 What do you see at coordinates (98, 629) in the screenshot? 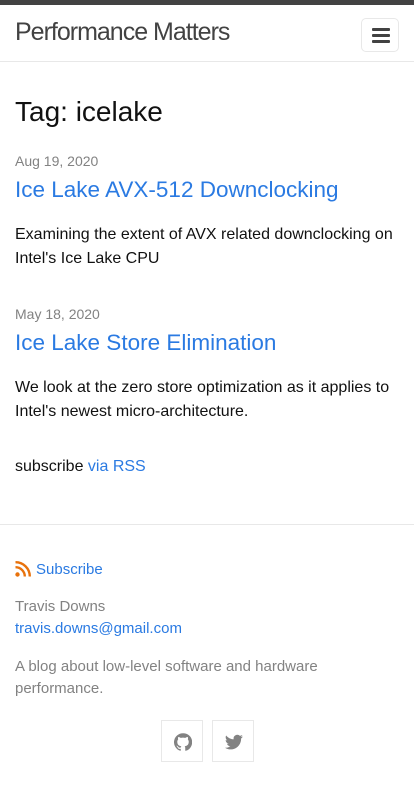
I see `author-email-link: travis.downs@gmail.com` at bounding box center [98, 629].